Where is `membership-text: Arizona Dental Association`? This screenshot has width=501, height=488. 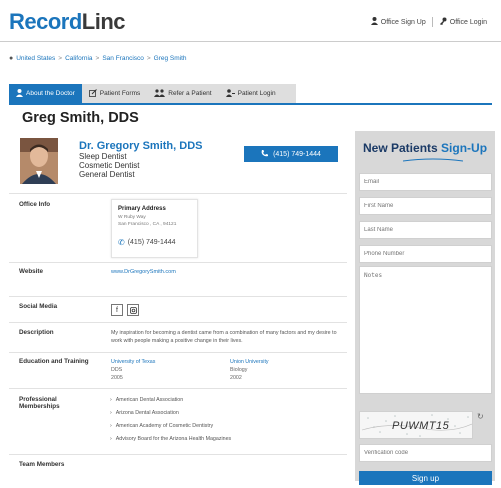 membership-text: Arizona Dental Association is located at coordinates (147, 413).